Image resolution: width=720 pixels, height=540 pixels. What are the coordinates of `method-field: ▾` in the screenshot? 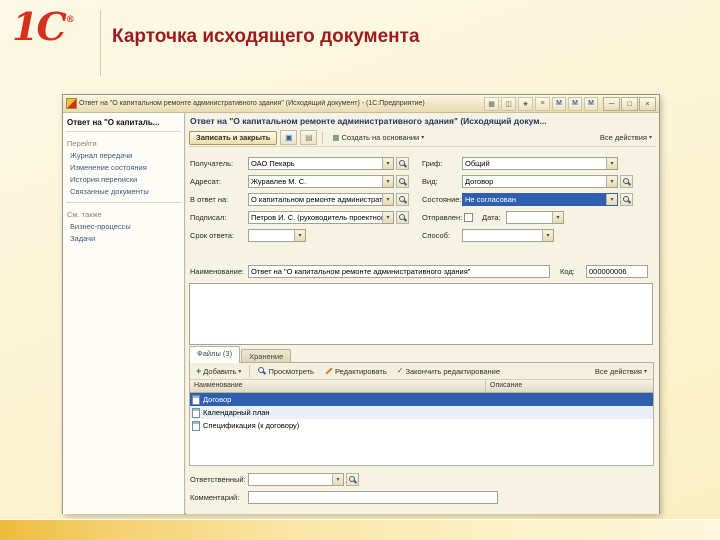 It's located at (508, 235).